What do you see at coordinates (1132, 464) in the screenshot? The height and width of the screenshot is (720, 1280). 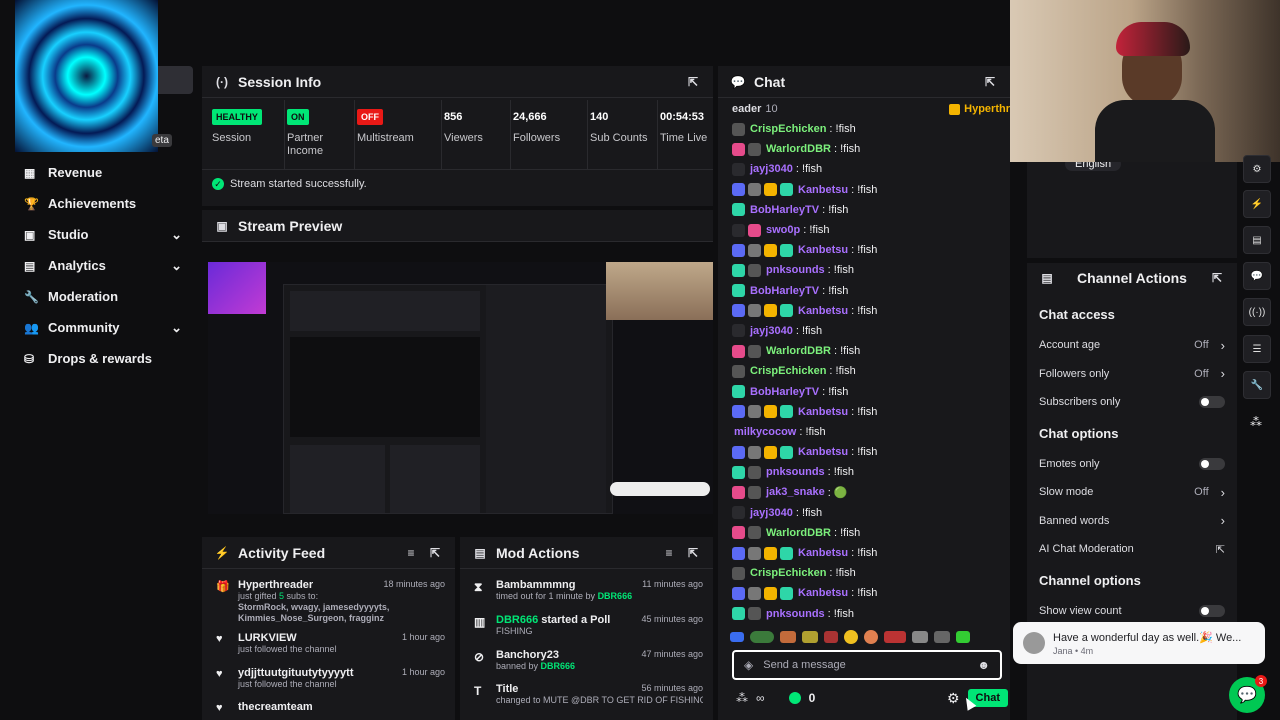 I see `setting-emotes-only: Emotes only` at bounding box center [1132, 464].